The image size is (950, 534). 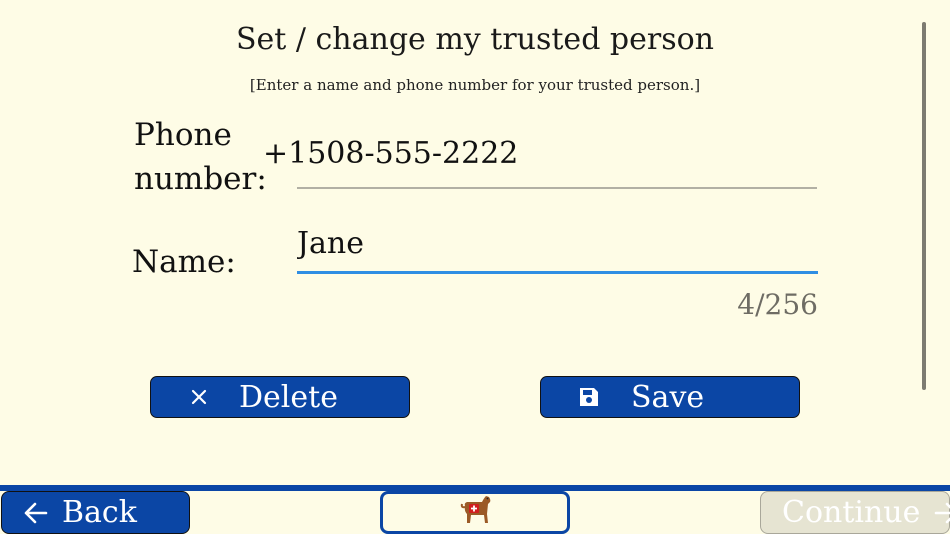 I want to click on name-input, so click(x=557, y=243).